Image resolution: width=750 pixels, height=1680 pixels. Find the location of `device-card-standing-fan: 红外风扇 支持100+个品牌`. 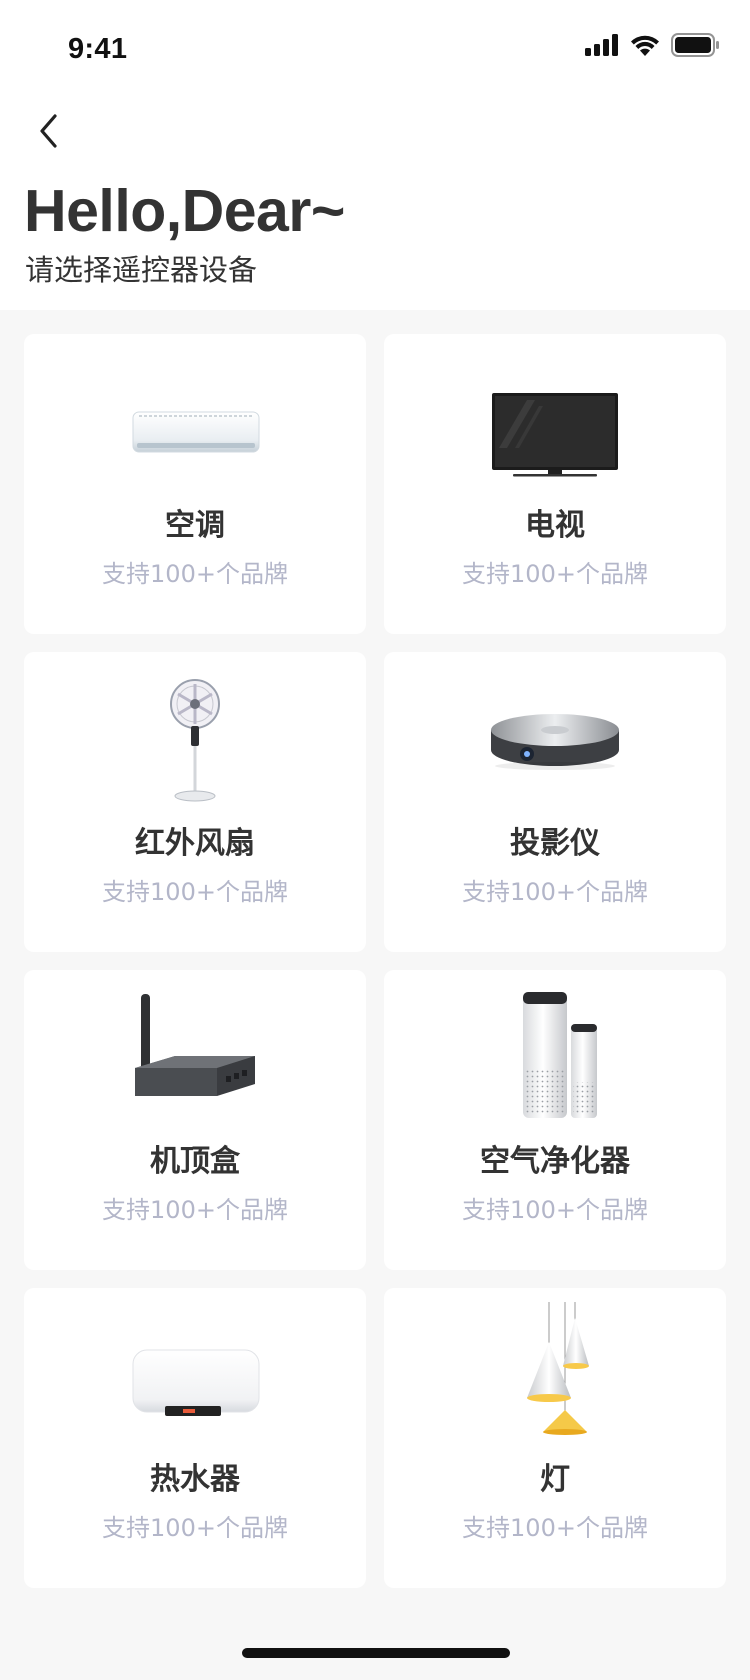

device-card-standing-fan: 红外风扇 支持100+个品牌 is located at coordinates (195, 802).